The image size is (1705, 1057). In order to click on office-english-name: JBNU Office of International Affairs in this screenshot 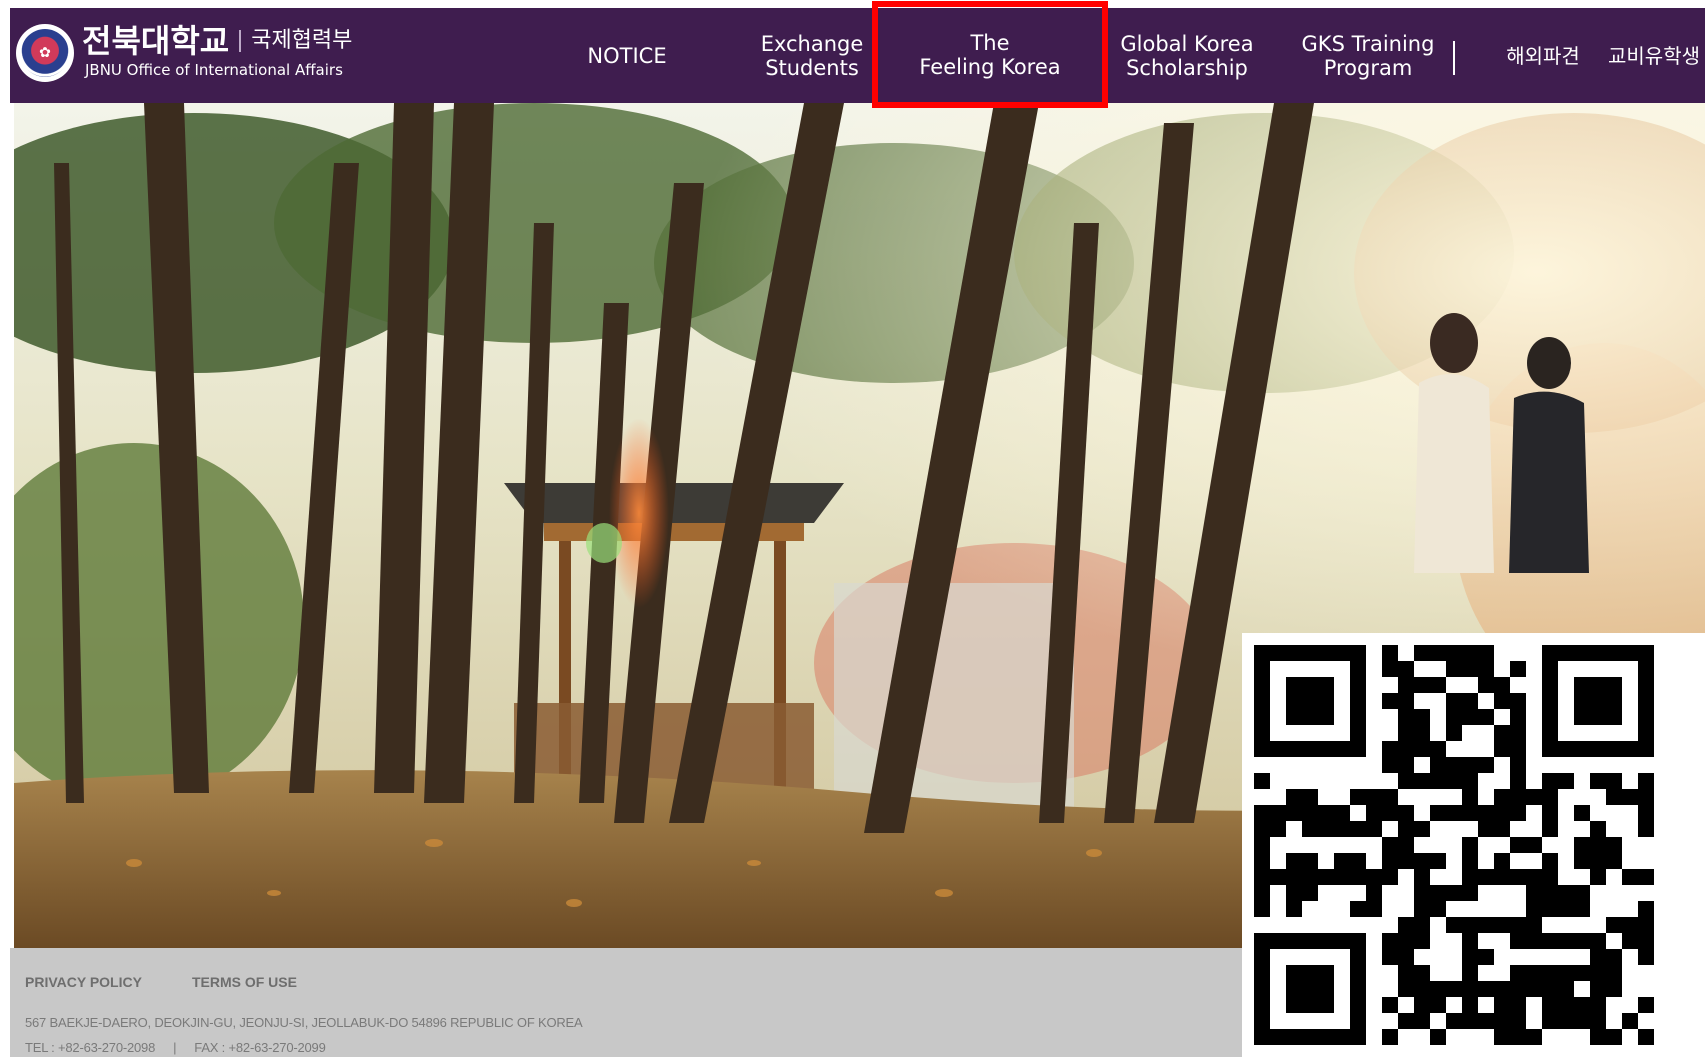, I will do `click(214, 70)`.